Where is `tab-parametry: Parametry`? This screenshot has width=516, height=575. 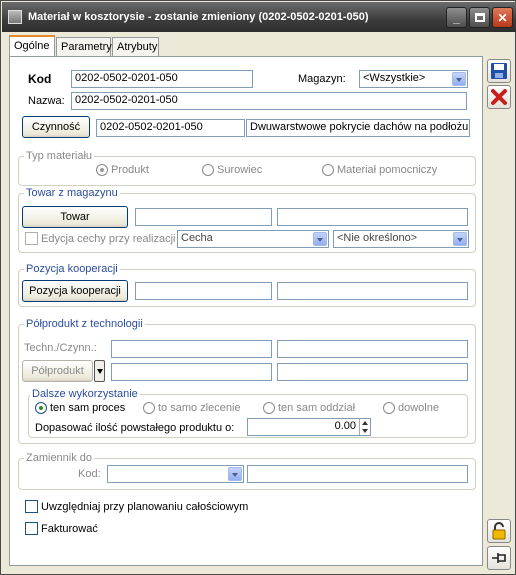 tab-parametry: Parametry is located at coordinates (84, 47).